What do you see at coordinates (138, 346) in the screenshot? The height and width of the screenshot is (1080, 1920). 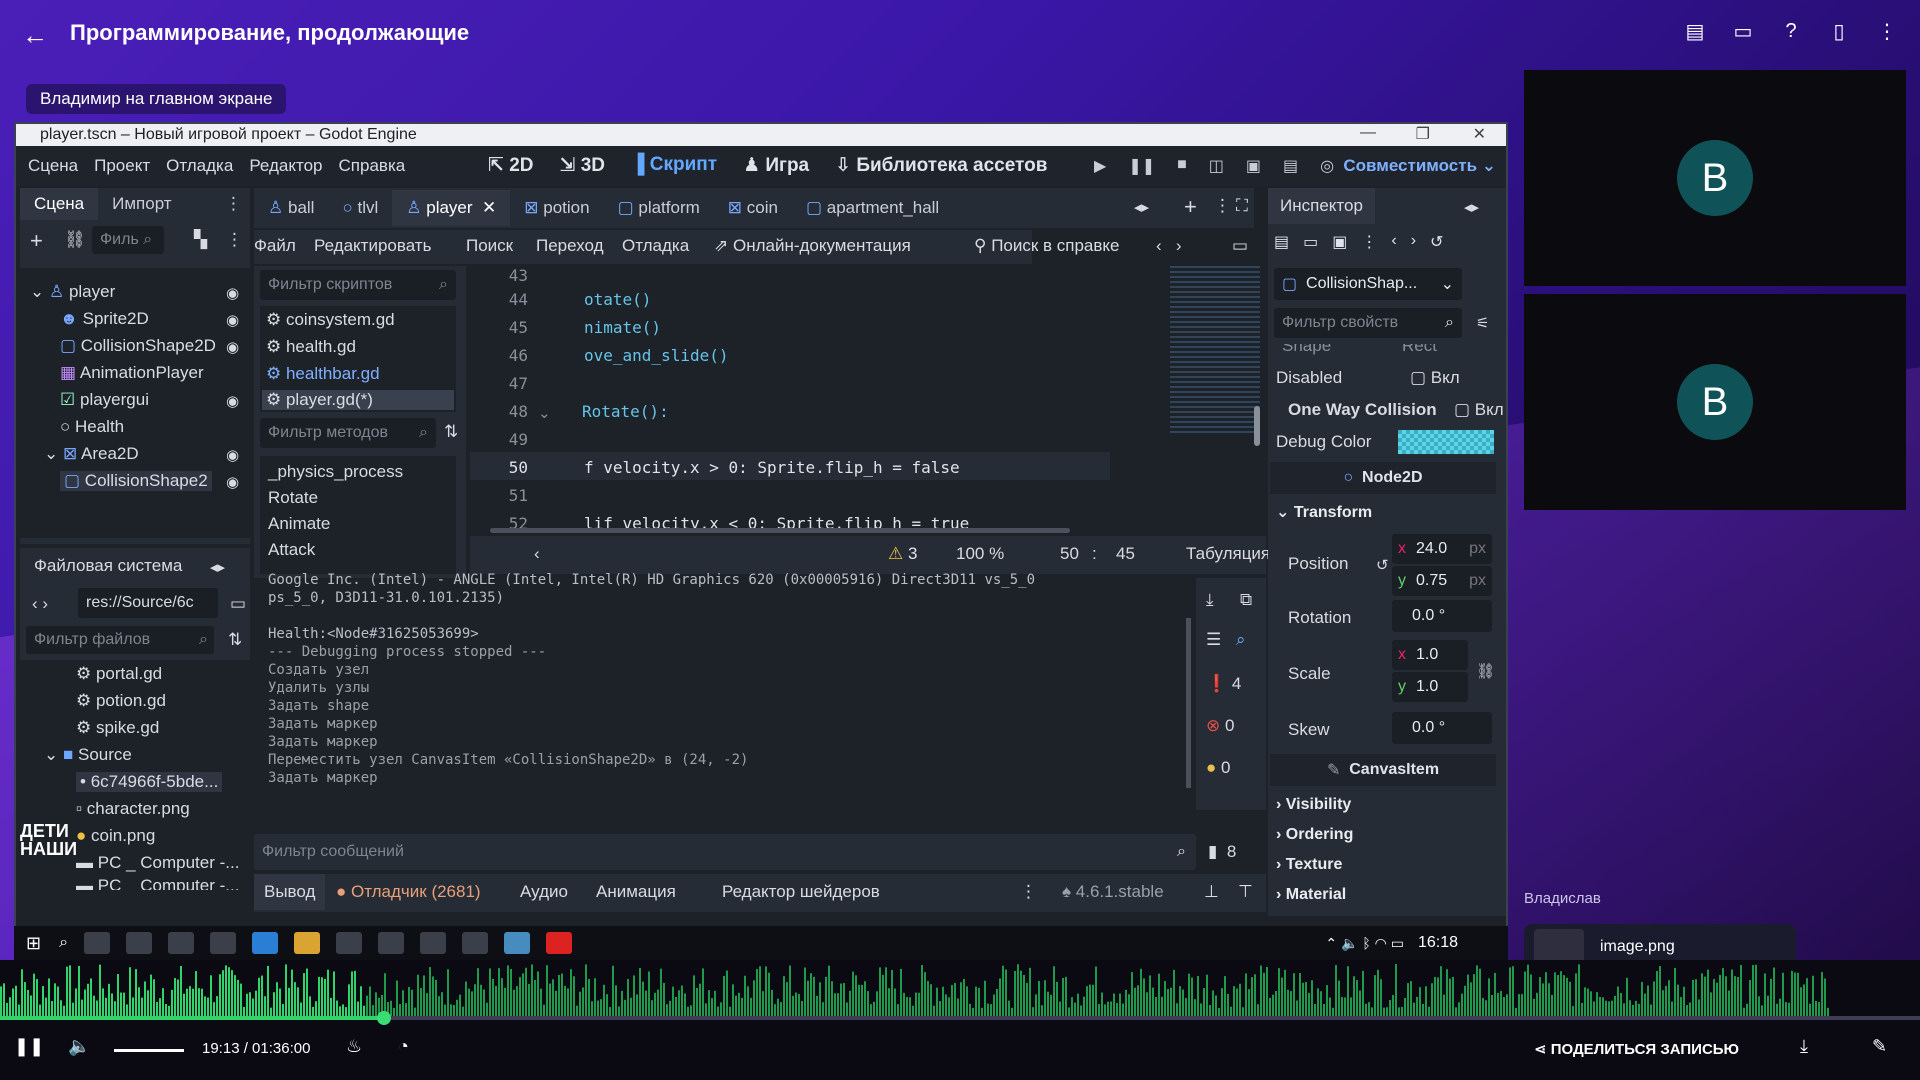 I see `tree-item: ▢ CollisionShape2D` at bounding box center [138, 346].